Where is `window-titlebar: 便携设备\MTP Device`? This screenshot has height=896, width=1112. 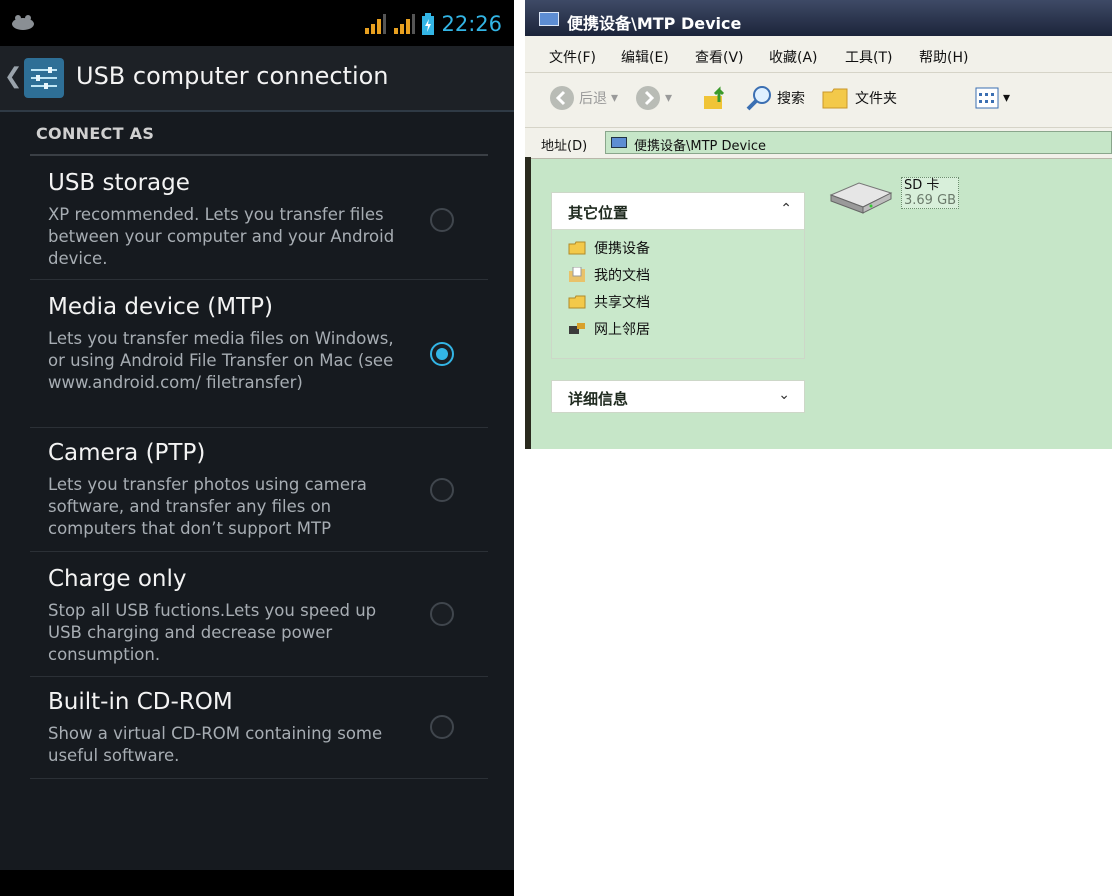
window-titlebar: 便携设备\MTP Device is located at coordinates (818, 18).